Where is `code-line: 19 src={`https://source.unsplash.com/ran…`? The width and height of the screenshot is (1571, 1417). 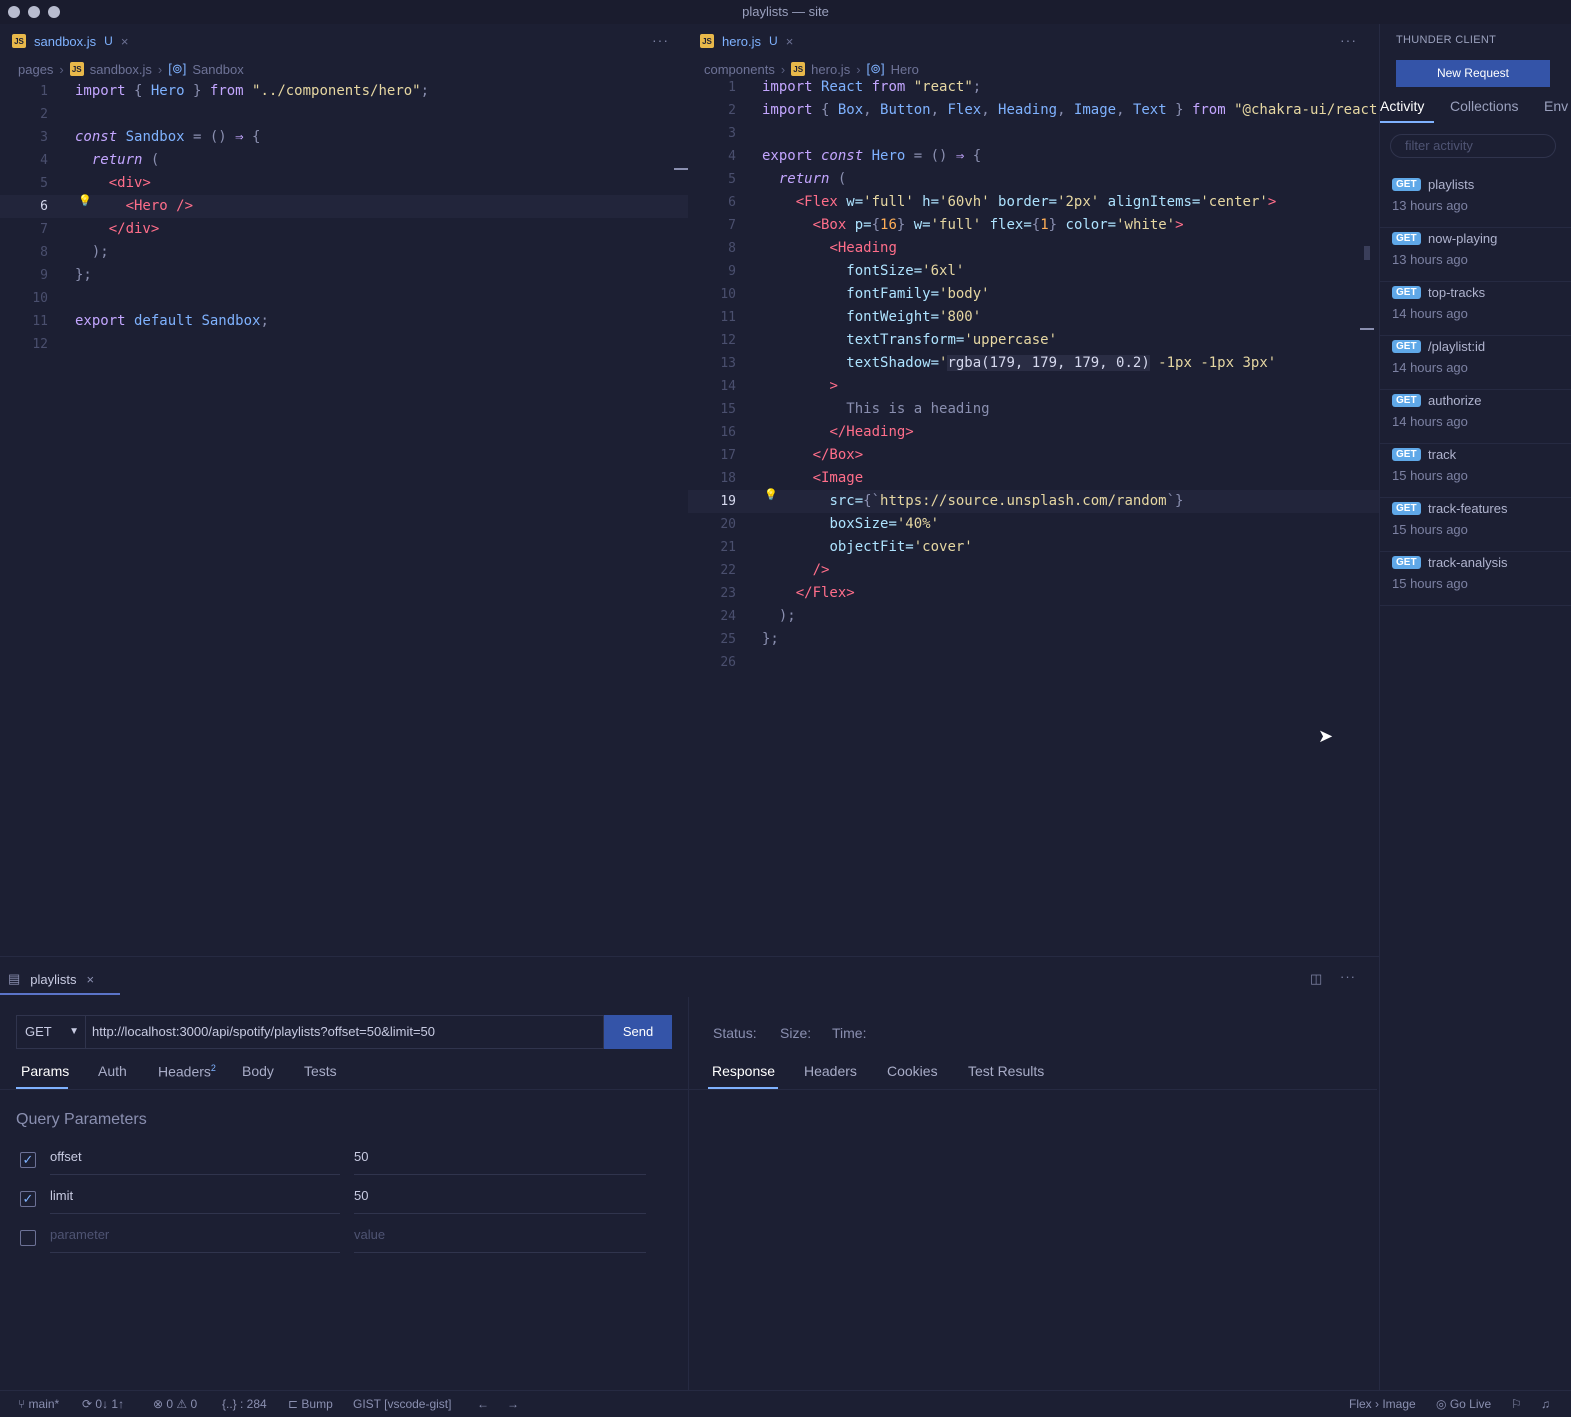
code-line: 19 src={`https://source.unsplash.com/ran… is located at coordinates (1033, 501).